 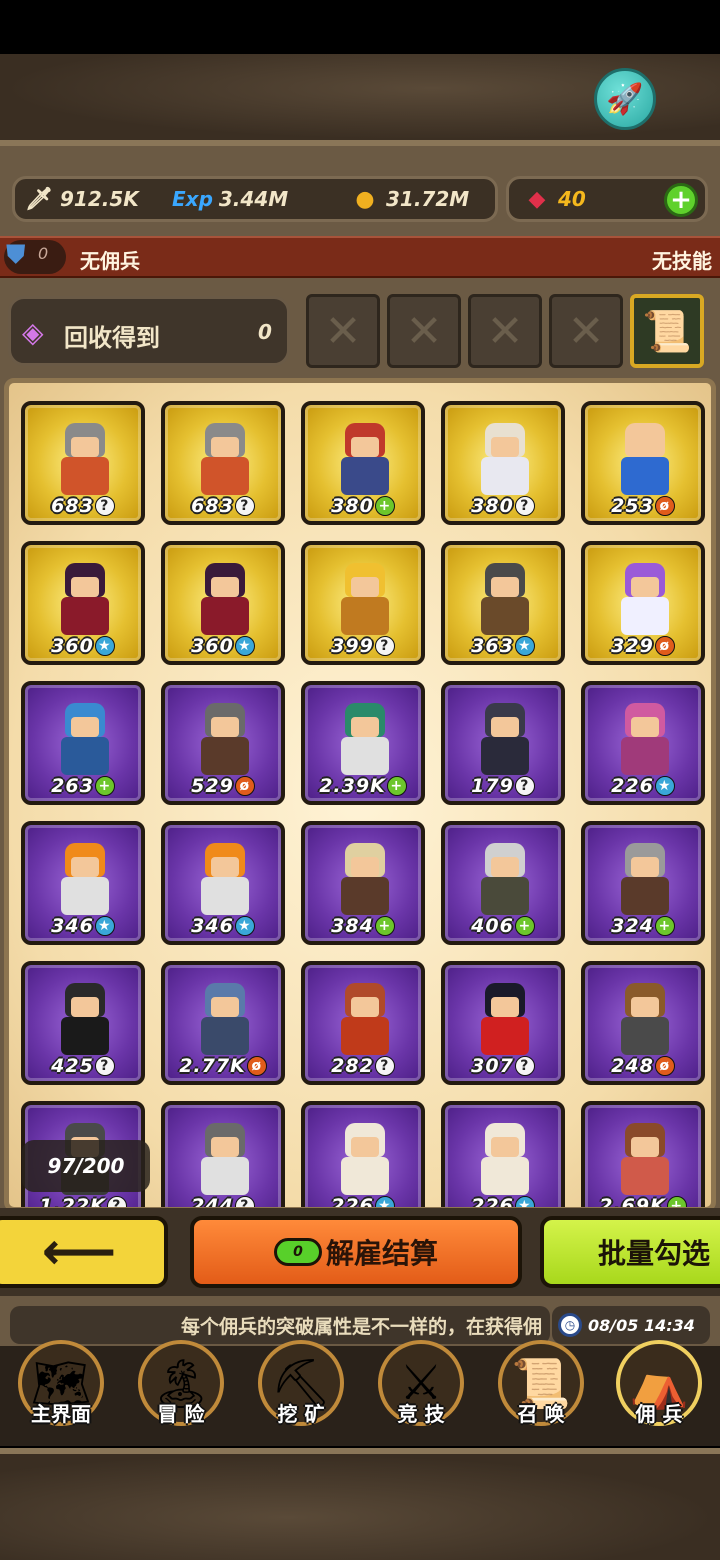 What do you see at coordinates (212, 786) in the screenshot?
I see `level-text: 529` at bounding box center [212, 786].